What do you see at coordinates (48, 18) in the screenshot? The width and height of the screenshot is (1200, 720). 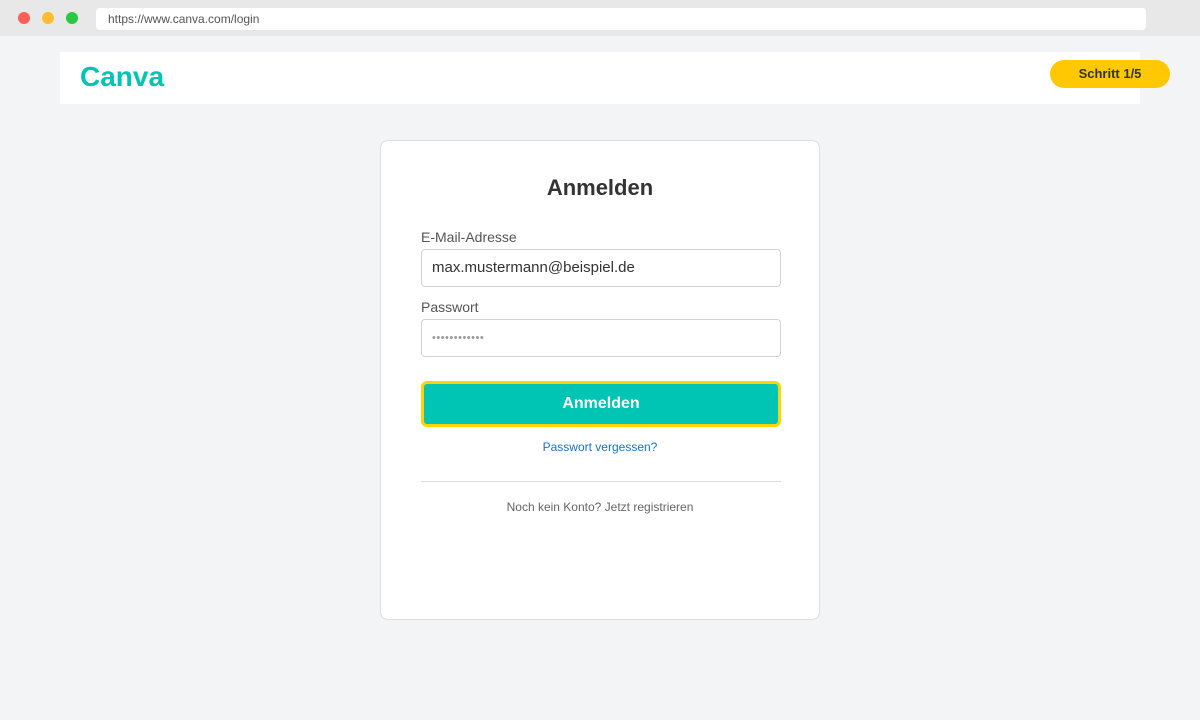 I see `minimize-window-icon` at bounding box center [48, 18].